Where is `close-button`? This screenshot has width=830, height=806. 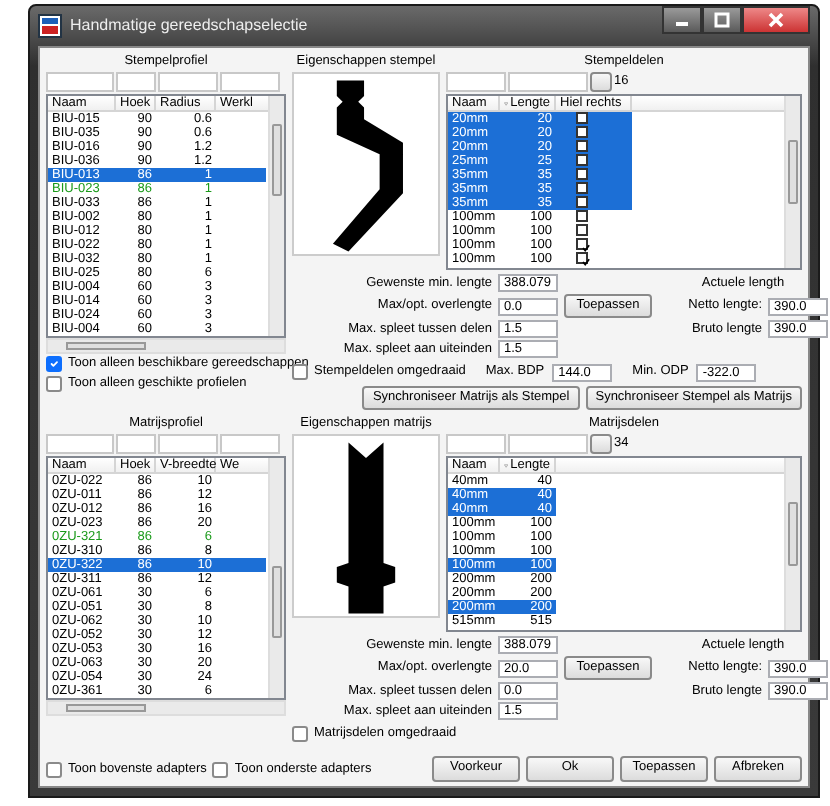
close-button is located at coordinates (776, 20).